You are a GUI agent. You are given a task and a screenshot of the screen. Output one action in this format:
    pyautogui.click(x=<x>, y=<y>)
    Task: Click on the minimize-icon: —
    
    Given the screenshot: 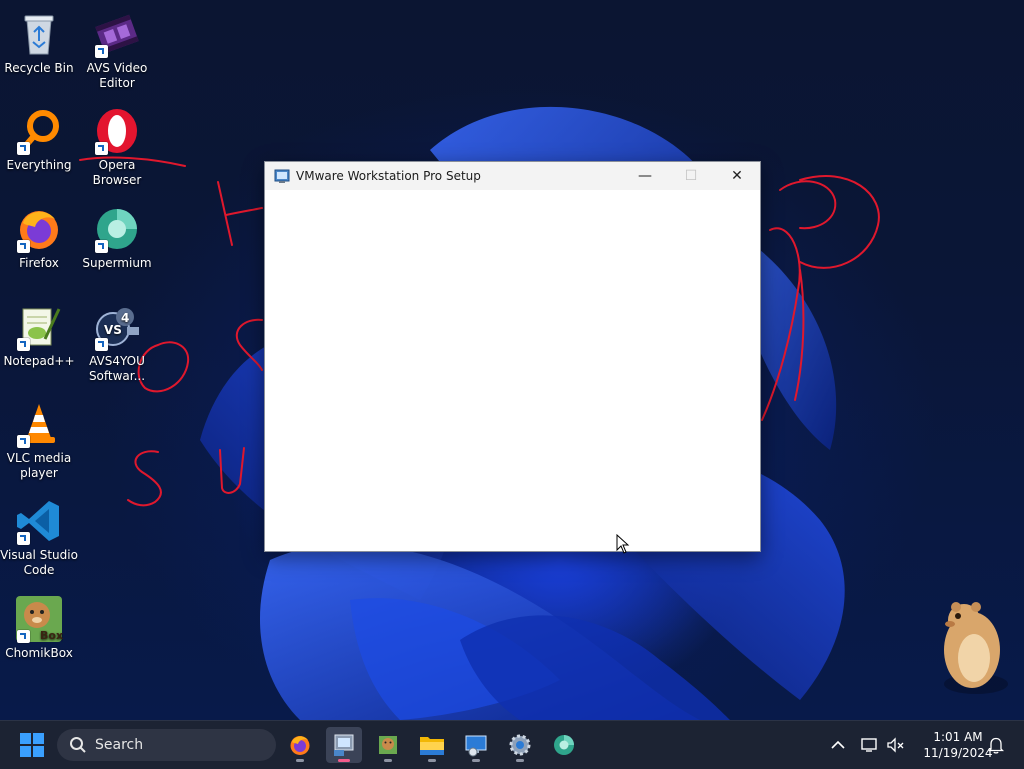 What is the action you would take?
    pyautogui.click(x=645, y=176)
    